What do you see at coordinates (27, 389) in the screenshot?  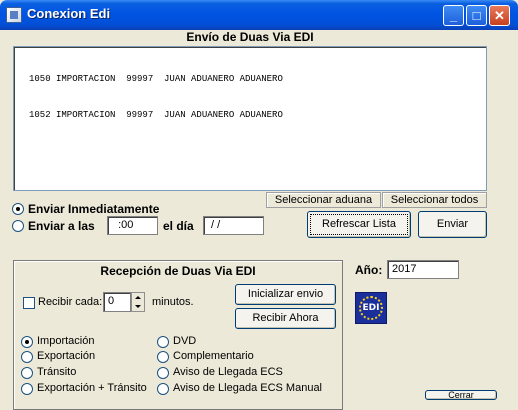 I see `option-export-transito-radio` at bounding box center [27, 389].